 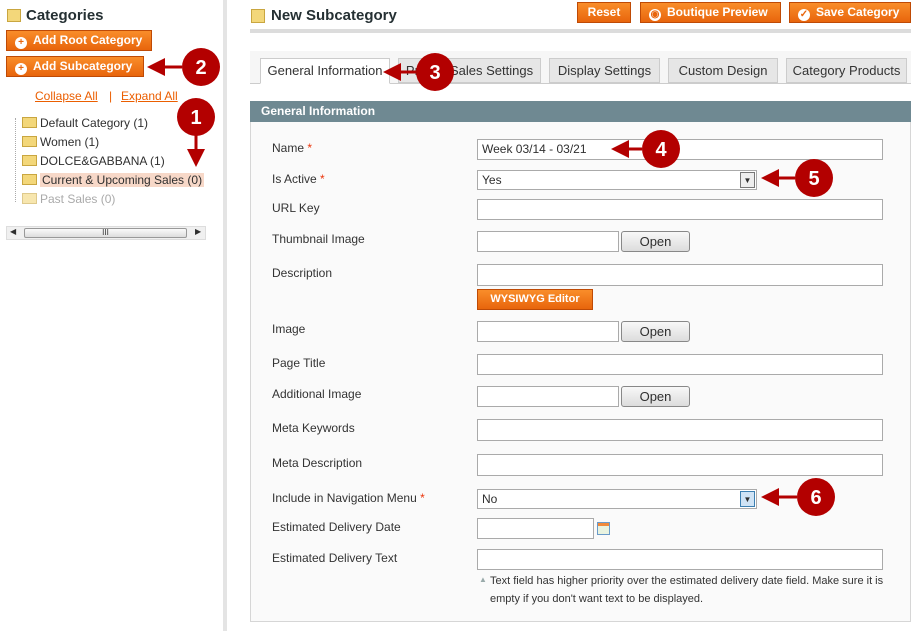 I want to click on svg-text: 2, so click(x=200, y=68).